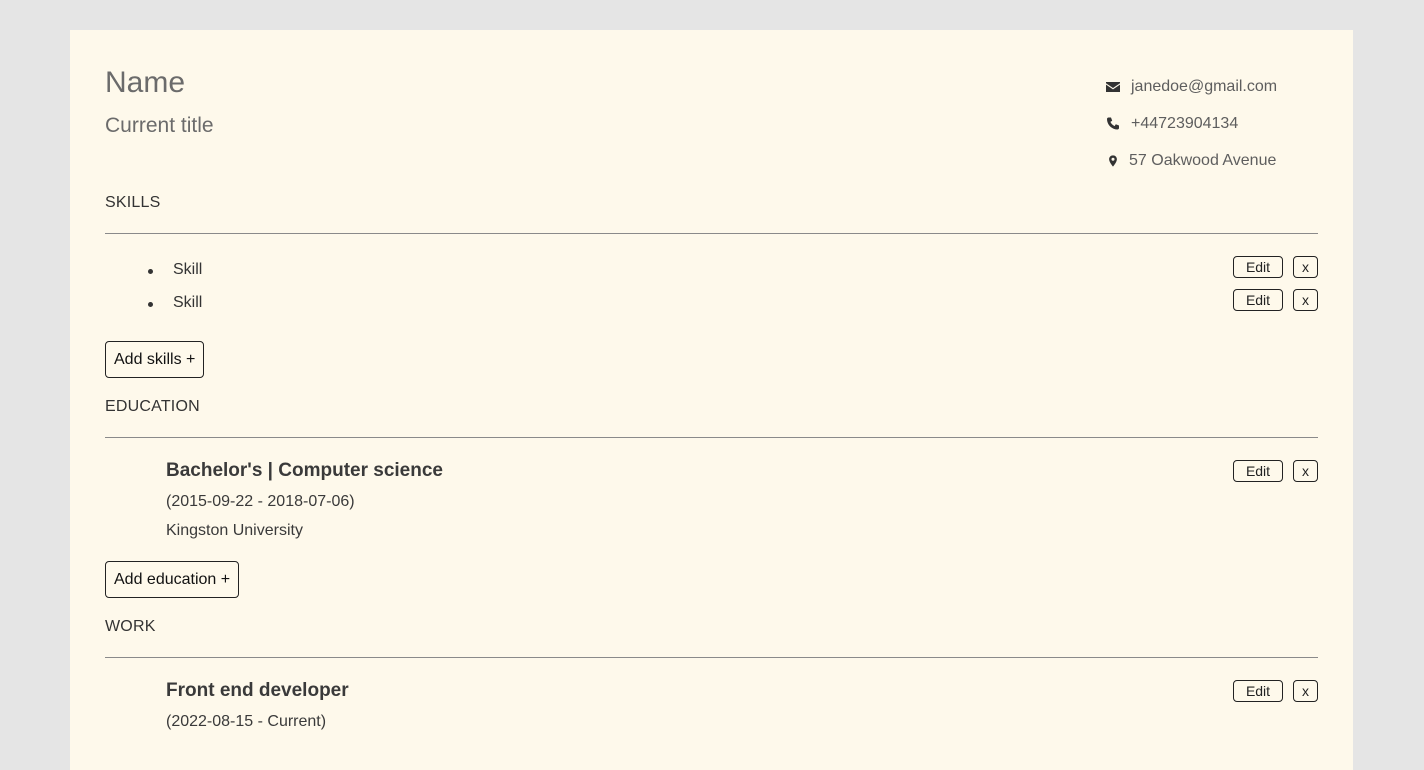 The image size is (1424, 770). I want to click on contact-address-row: 57 Oakwood Avenue, so click(1191, 160).